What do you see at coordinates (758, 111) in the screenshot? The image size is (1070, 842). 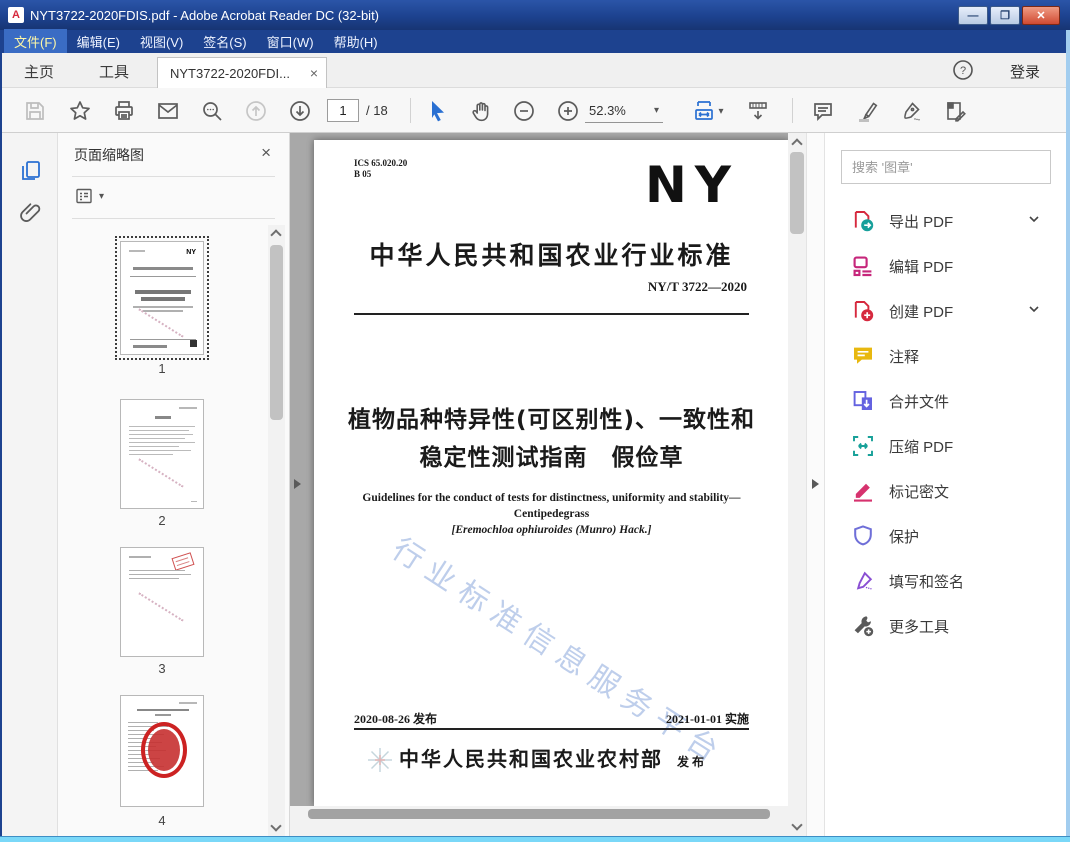 I see `page-display-icon` at bounding box center [758, 111].